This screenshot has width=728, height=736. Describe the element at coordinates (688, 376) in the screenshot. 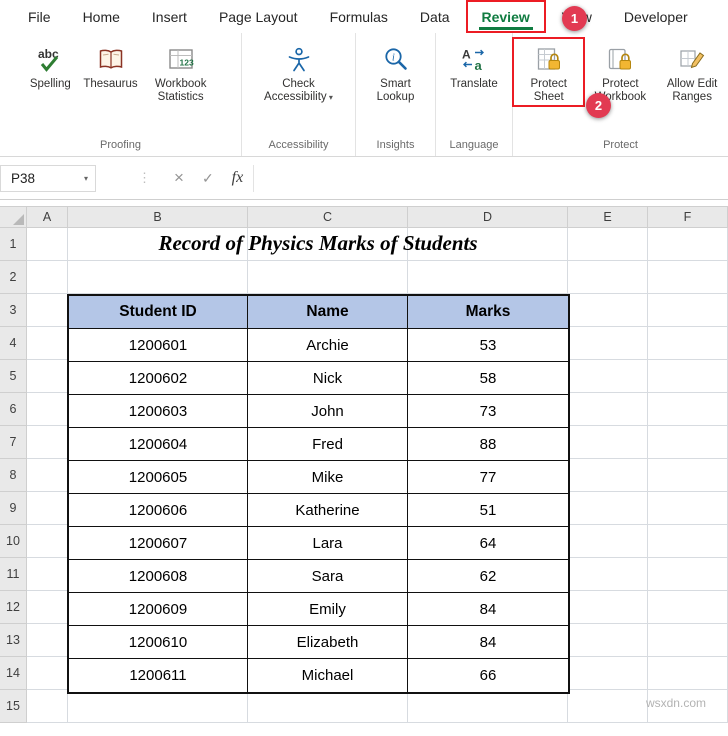

I see `cell-F5` at that location.